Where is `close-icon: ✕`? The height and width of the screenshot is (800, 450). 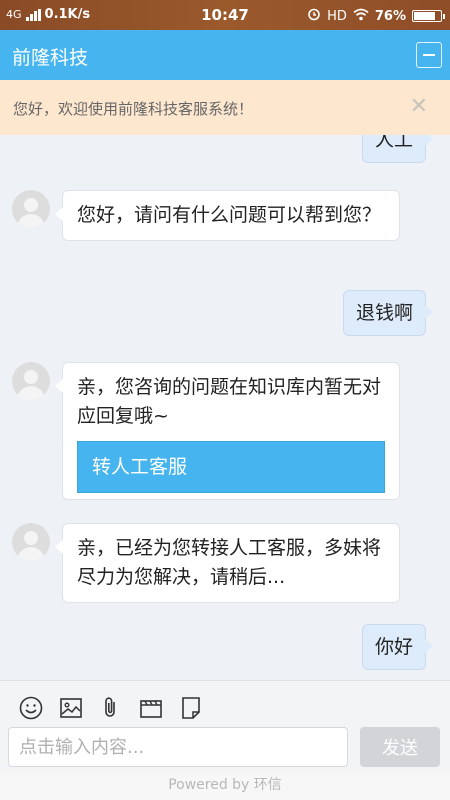 close-icon: ✕ is located at coordinates (419, 106).